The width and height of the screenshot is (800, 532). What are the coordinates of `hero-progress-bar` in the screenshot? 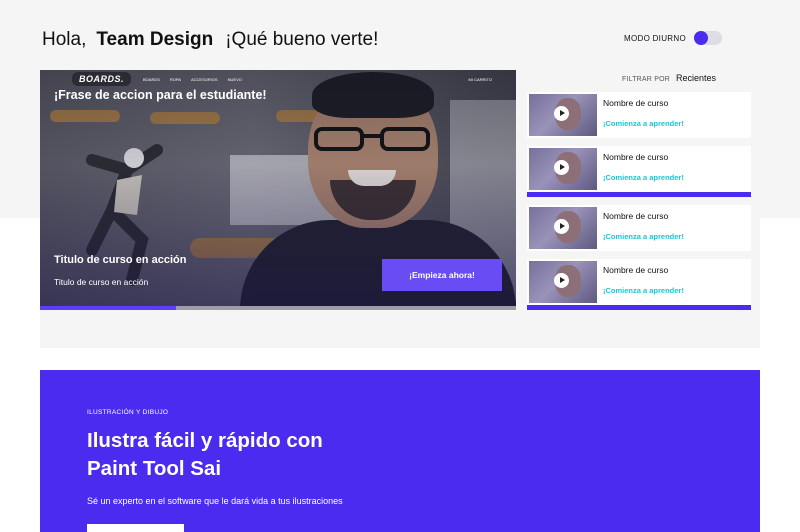 It's located at (278, 308).